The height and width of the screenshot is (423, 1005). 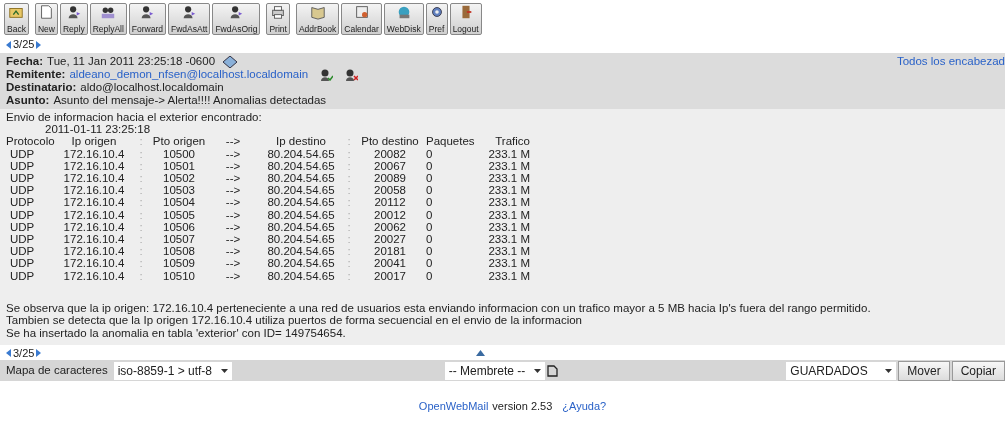 I want to click on app-link: OpenWebMail, so click(x=453, y=406).